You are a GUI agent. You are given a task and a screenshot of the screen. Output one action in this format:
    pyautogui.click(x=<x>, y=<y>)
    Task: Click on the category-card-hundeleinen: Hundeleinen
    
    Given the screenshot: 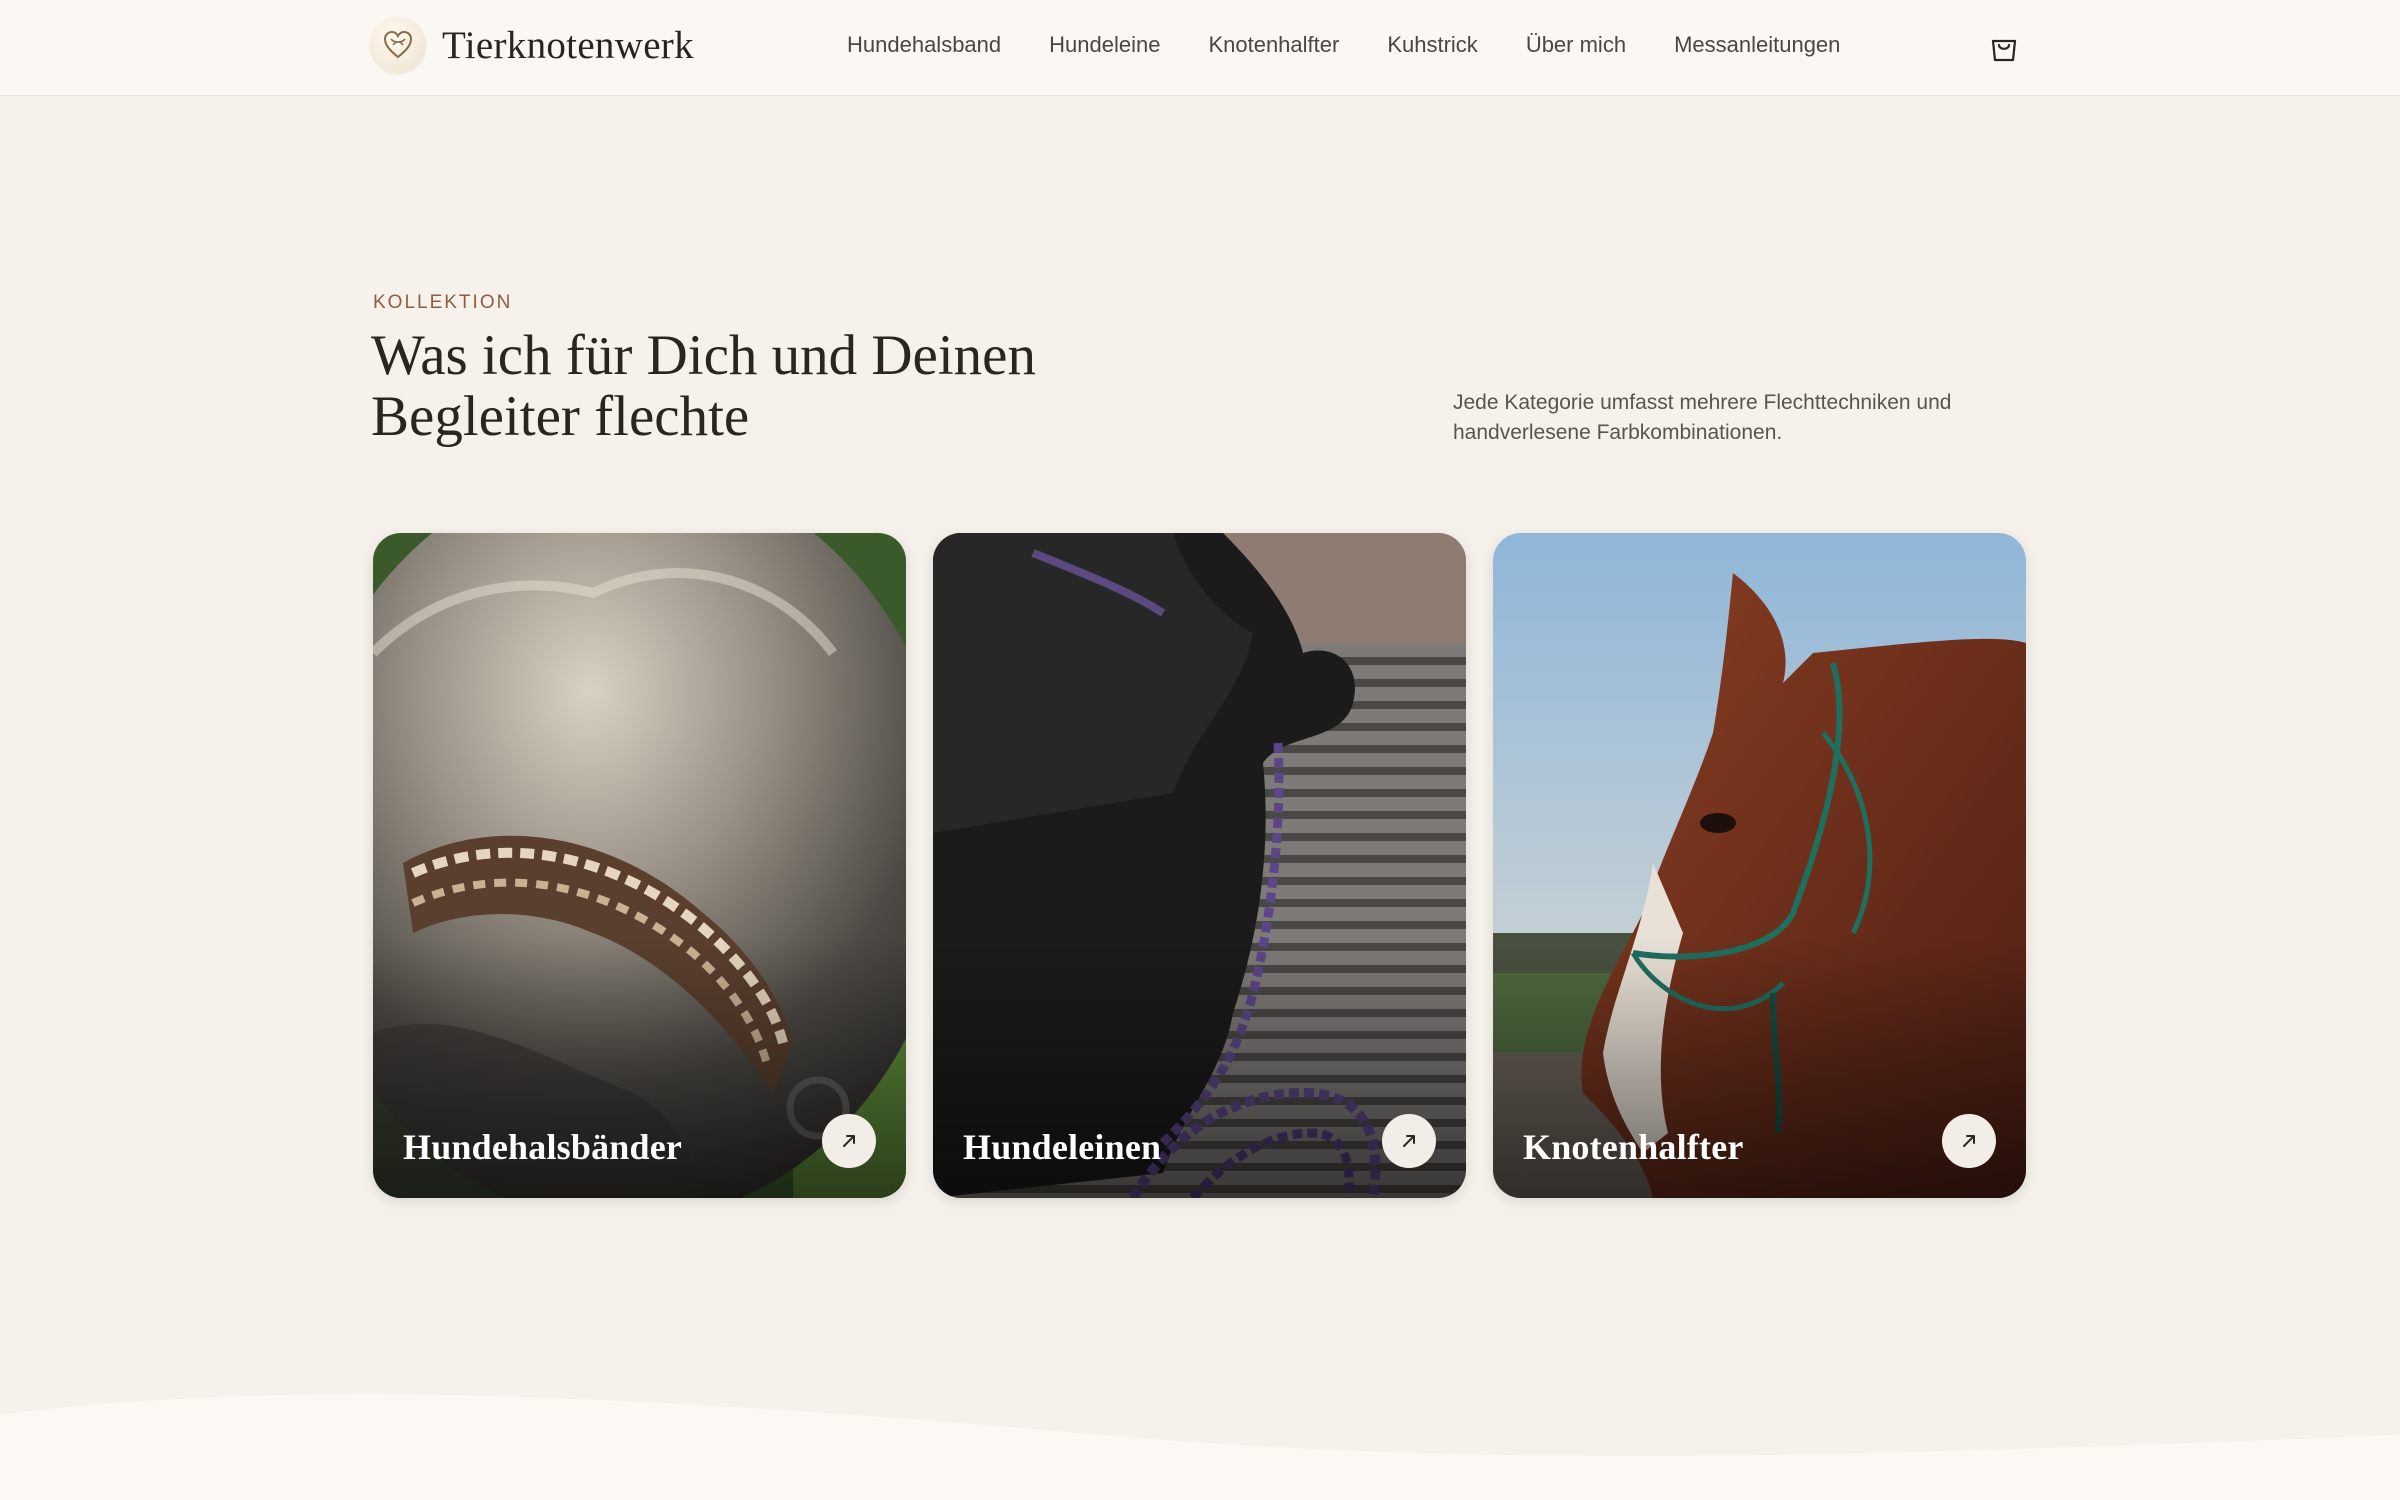 What is the action you would take?
    pyautogui.click(x=1199, y=865)
    